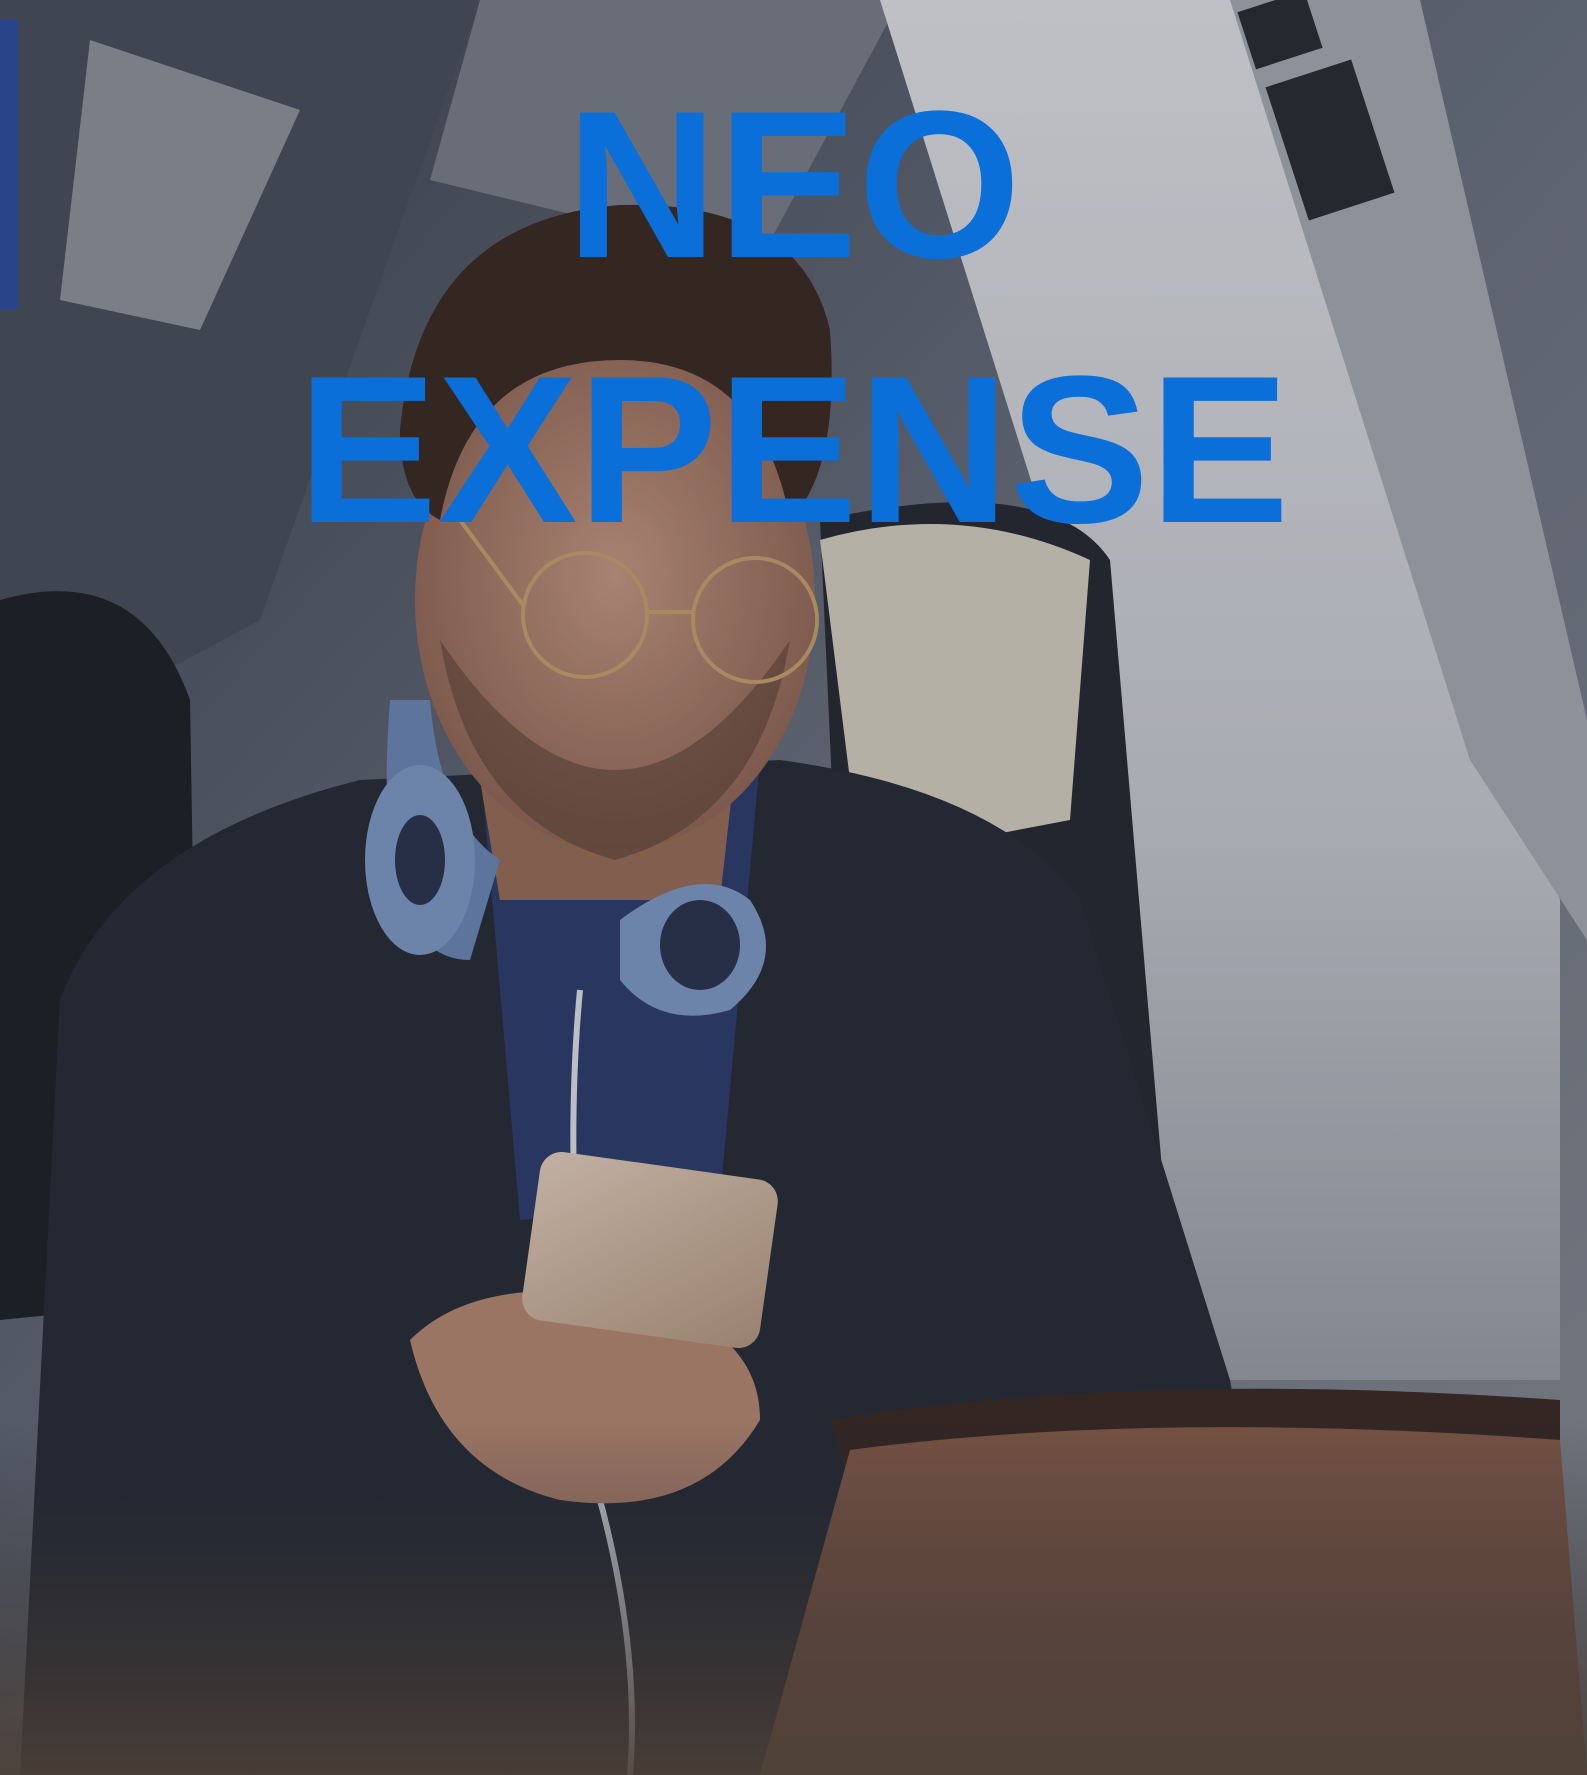 The width and height of the screenshot is (1587, 1775). What do you see at coordinates (793, 184) in the screenshot?
I see `hero-title-line-1: NEO` at bounding box center [793, 184].